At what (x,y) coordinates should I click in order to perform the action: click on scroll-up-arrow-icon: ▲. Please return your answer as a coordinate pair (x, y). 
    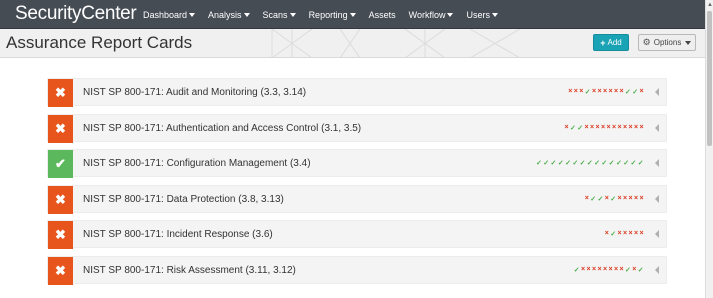
    Looking at the image, I should click on (709, 5).